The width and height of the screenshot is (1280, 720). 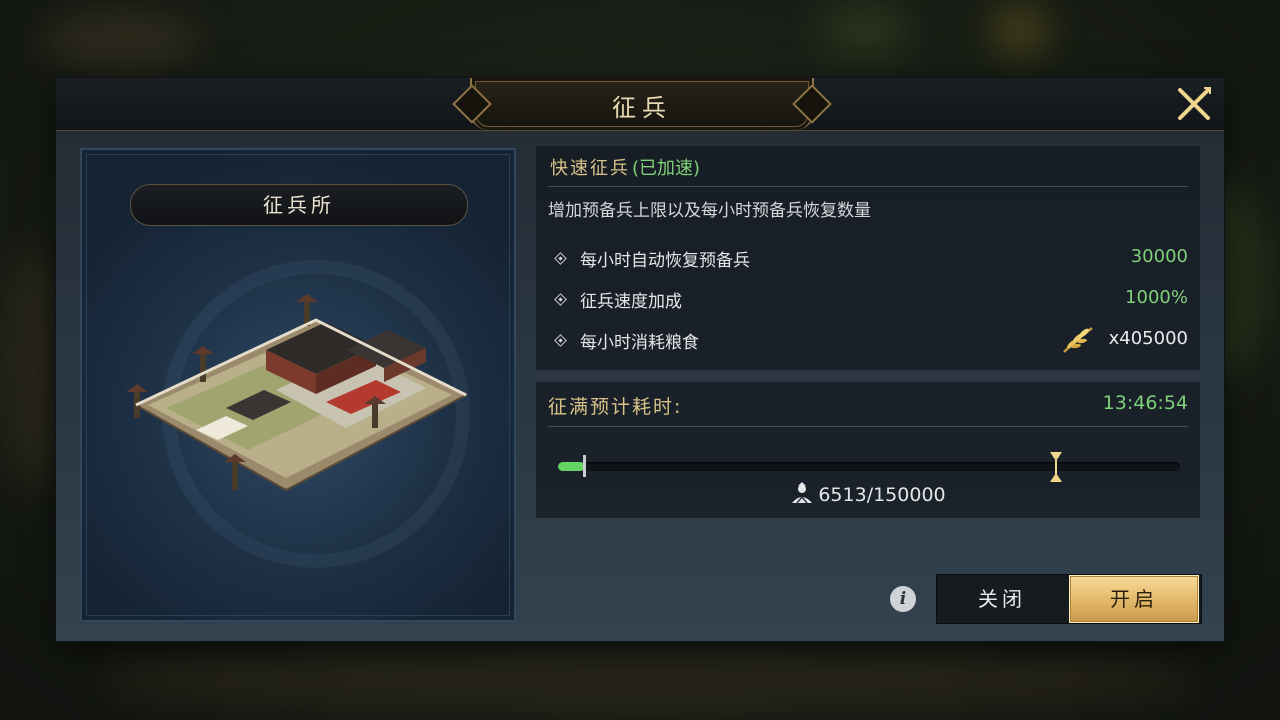 What do you see at coordinates (869, 467) in the screenshot?
I see `troop-progress-bar` at bounding box center [869, 467].